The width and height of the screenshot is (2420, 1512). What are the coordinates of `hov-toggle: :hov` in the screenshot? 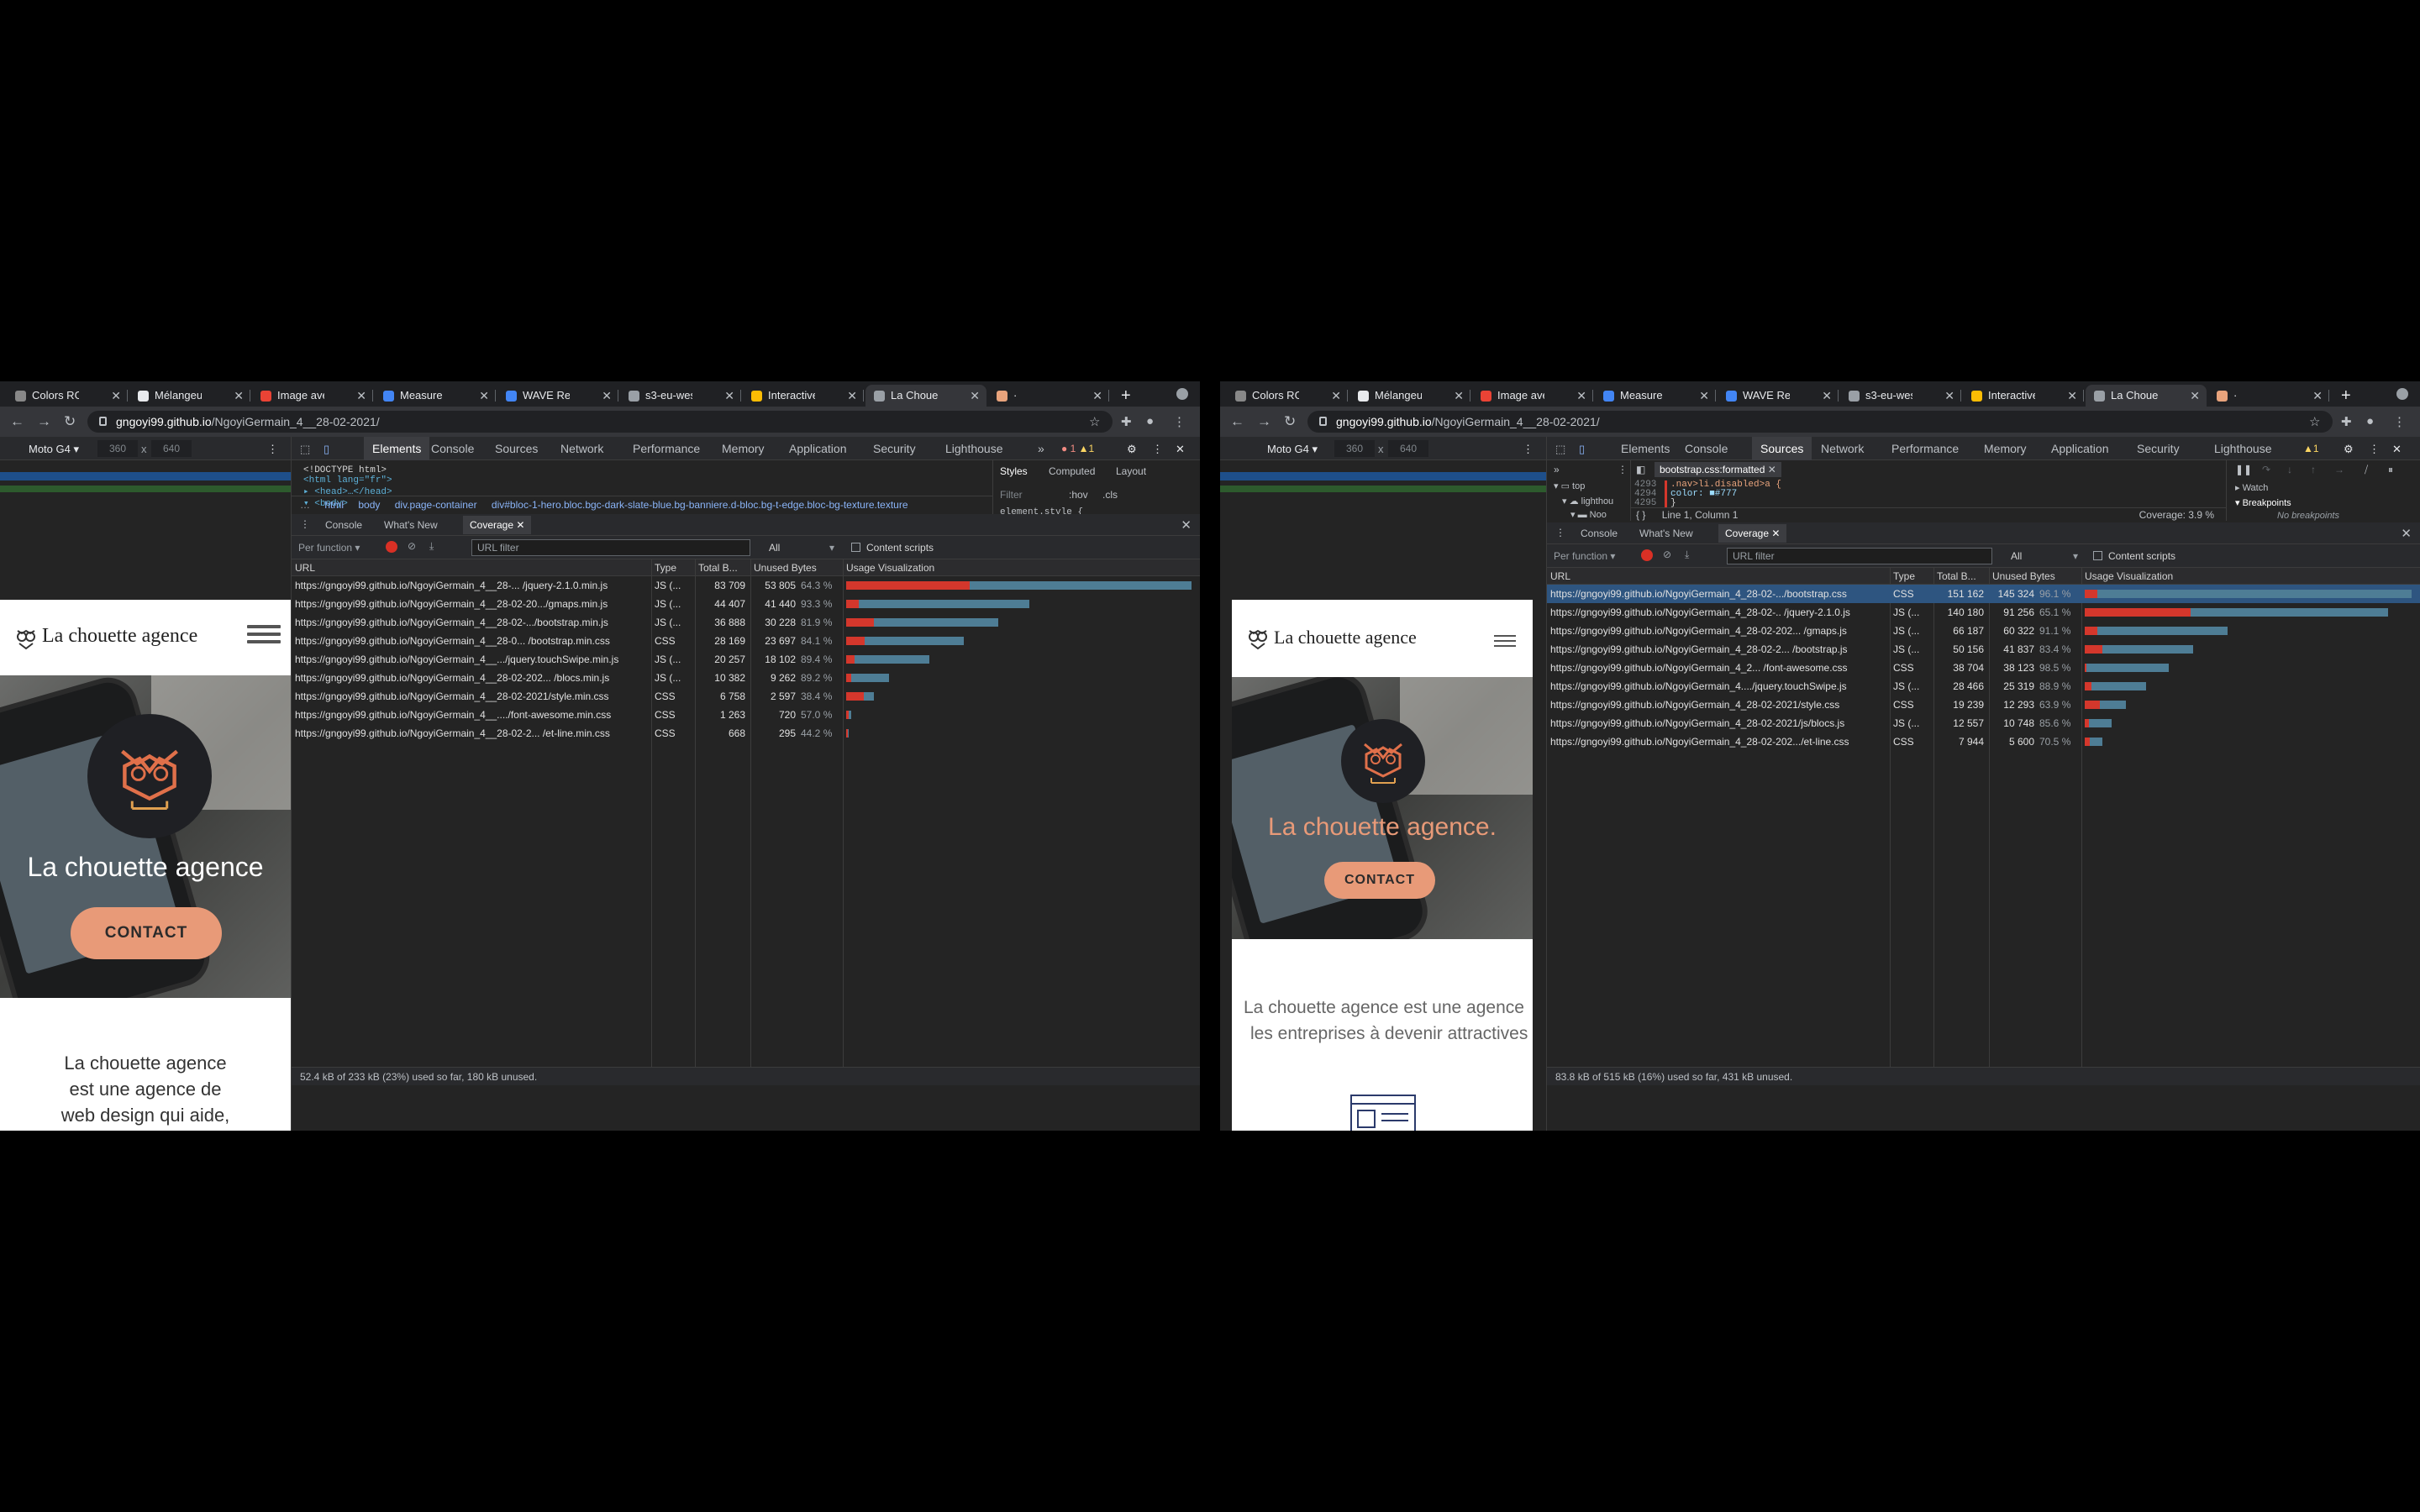 It's located at (1078, 495).